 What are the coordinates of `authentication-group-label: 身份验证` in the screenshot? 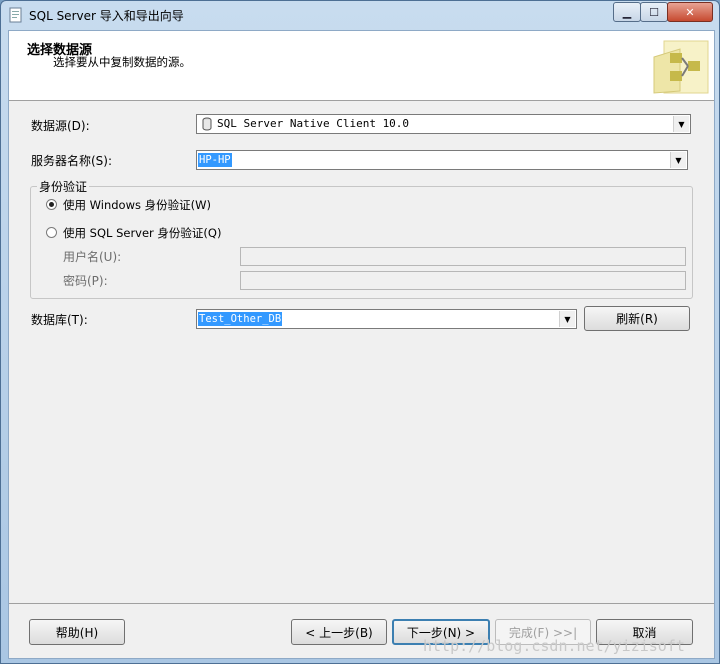 It's located at (63, 186).